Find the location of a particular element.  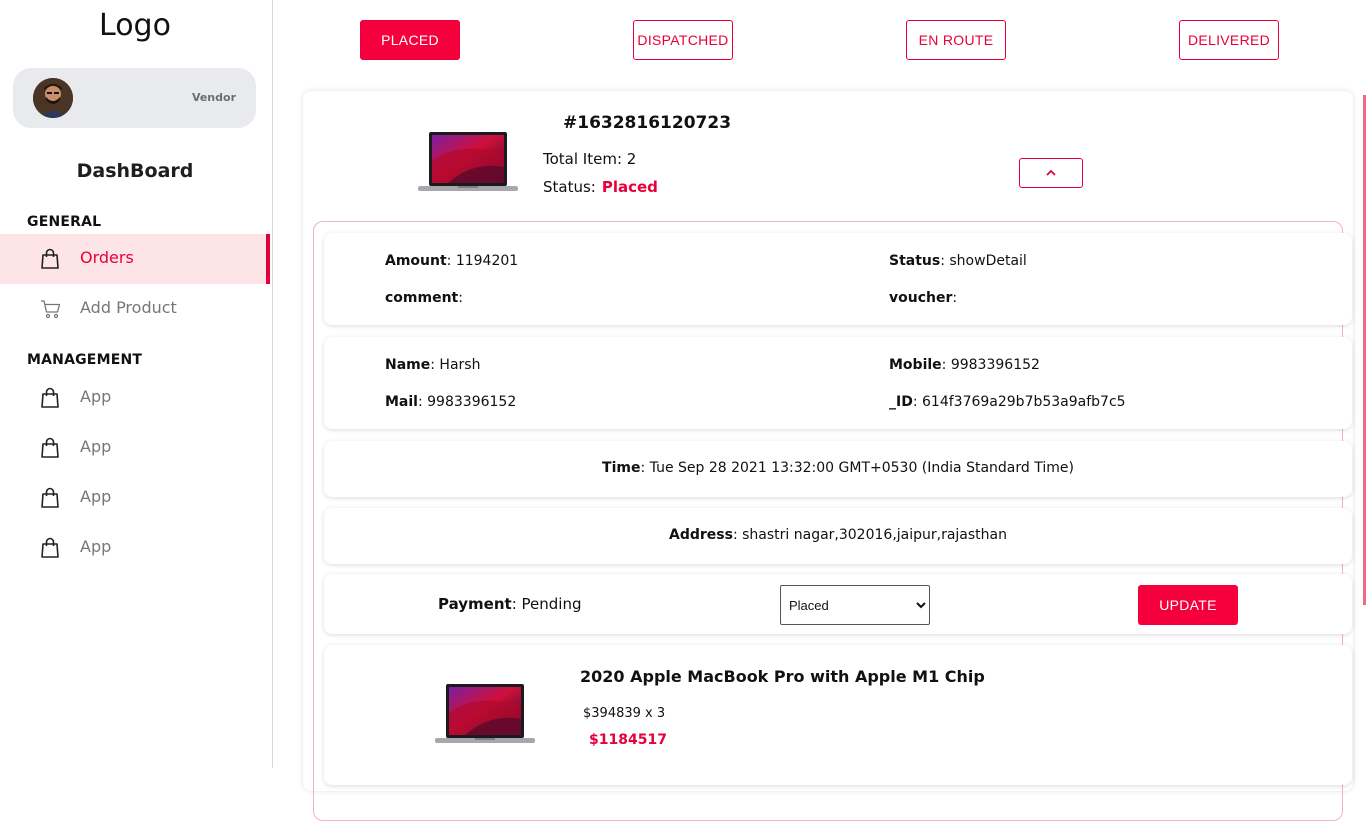

tab-dispatched: DISPATCHED is located at coordinates (683, 40).